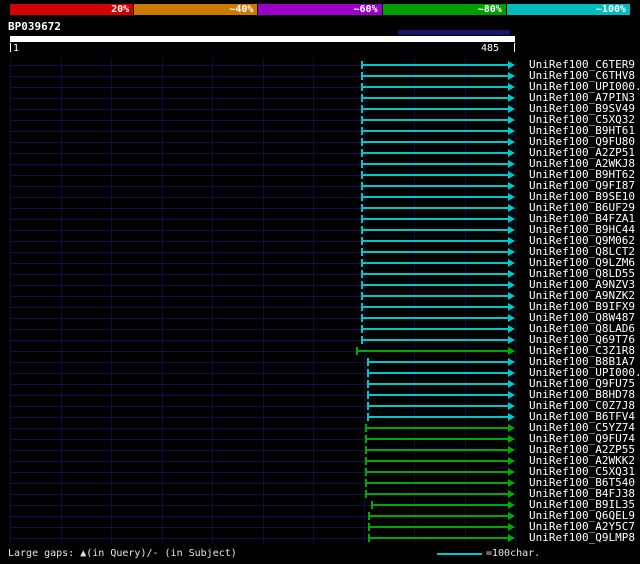 The image size is (640, 564). I want to click on query-name: BP039672, so click(34, 26).